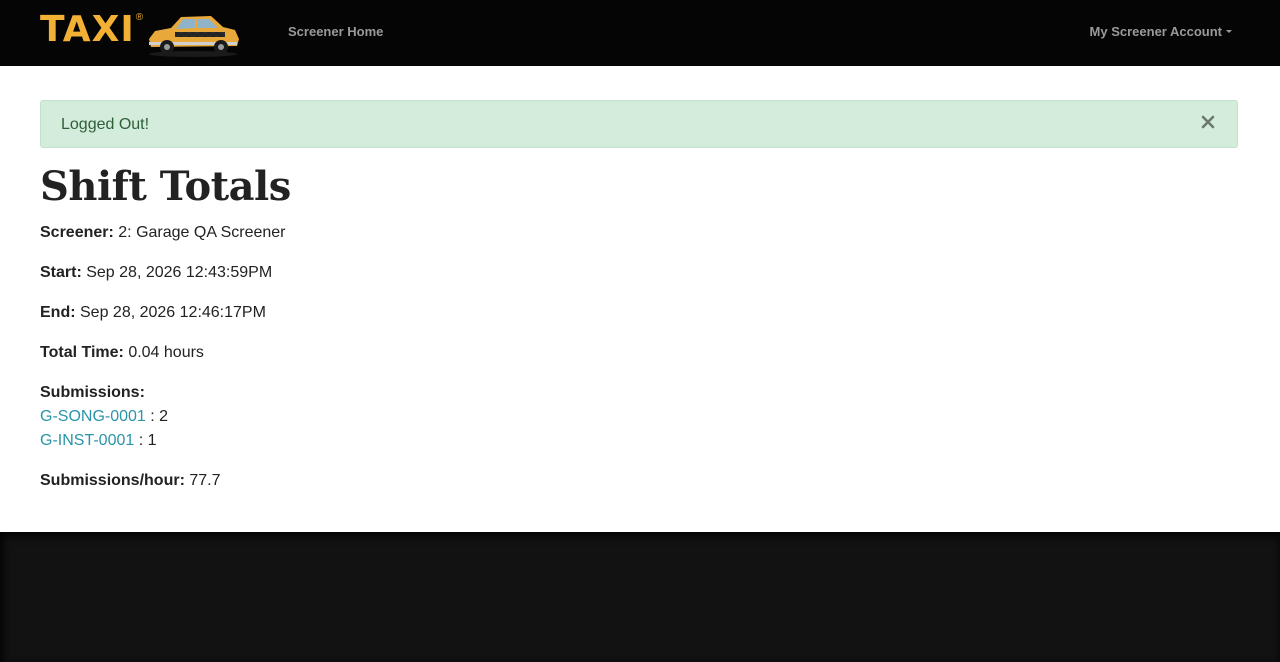 The width and height of the screenshot is (1280, 662). What do you see at coordinates (87, 440) in the screenshot?
I see `submission-link-inst: G-INST-0001` at bounding box center [87, 440].